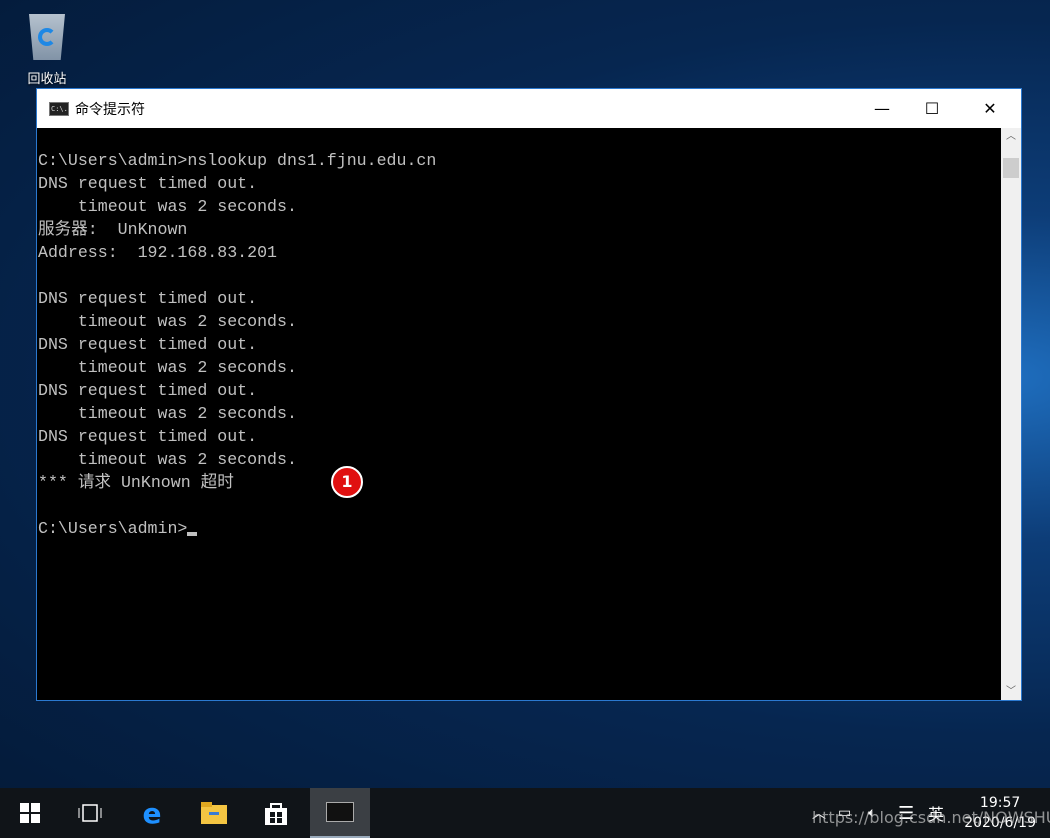 The height and width of the screenshot is (838, 1050). Describe the element at coordinates (237, 160) in the screenshot. I see `console-line: C:\Users\admin>nslookup dns1.fjnu.edu.cn` at that location.